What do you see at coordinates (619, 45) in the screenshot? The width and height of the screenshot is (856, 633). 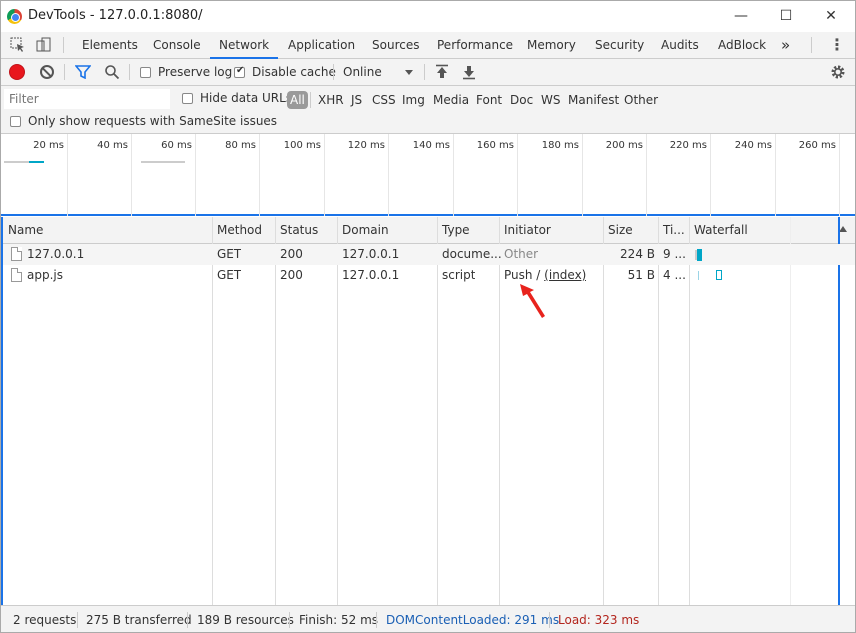 I see `tab-security: Security` at bounding box center [619, 45].